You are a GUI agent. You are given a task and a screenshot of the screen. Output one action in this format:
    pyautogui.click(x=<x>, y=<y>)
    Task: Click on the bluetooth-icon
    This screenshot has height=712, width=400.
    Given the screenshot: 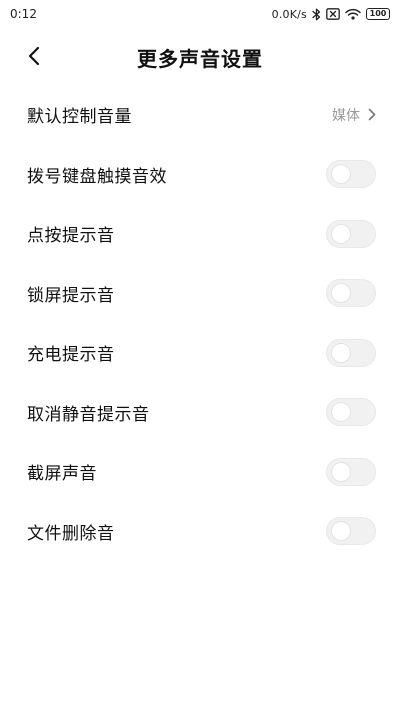 What is the action you would take?
    pyautogui.click(x=316, y=14)
    